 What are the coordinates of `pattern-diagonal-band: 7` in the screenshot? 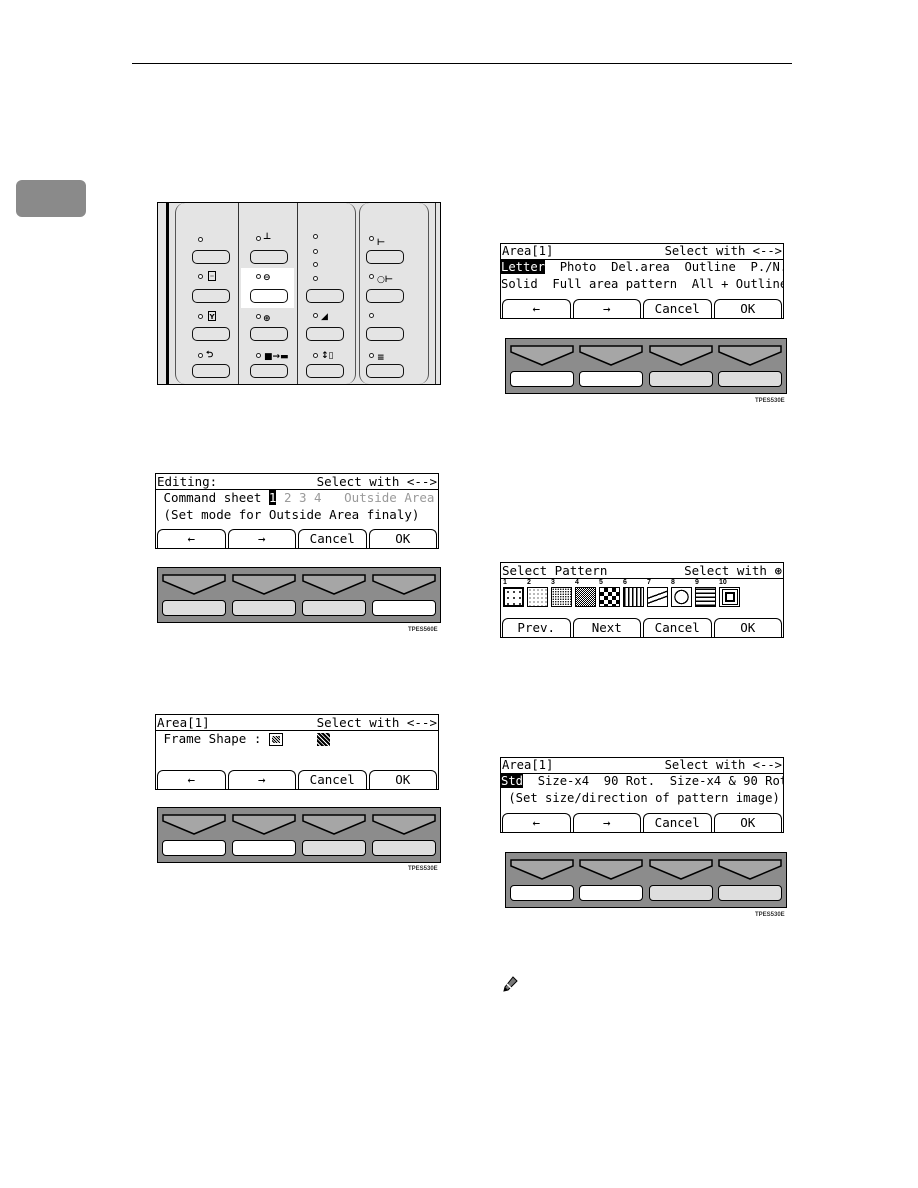 It's located at (657, 594).